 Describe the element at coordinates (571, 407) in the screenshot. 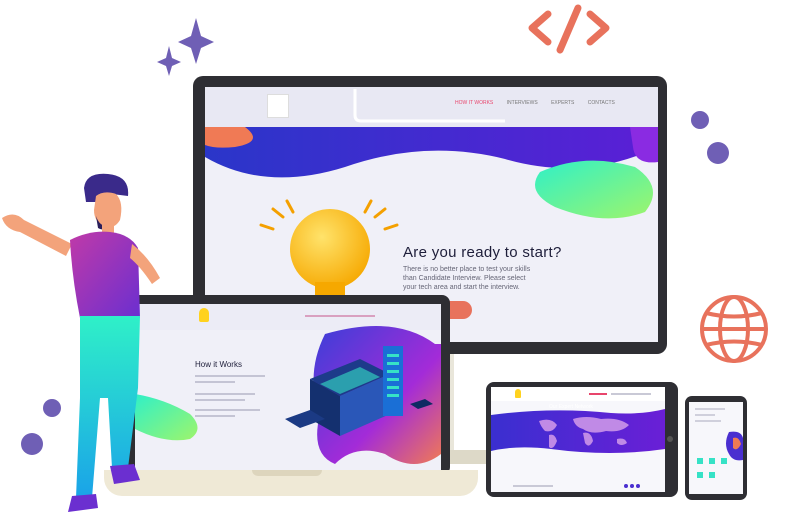

I see `tablet-title: Our Expert Network` at that location.